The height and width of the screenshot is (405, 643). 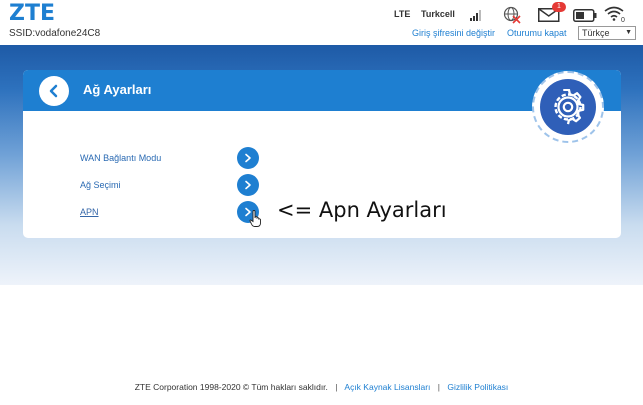 I want to click on ssid-label: SSID:vodafone24C8, so click(x=55, y=33).